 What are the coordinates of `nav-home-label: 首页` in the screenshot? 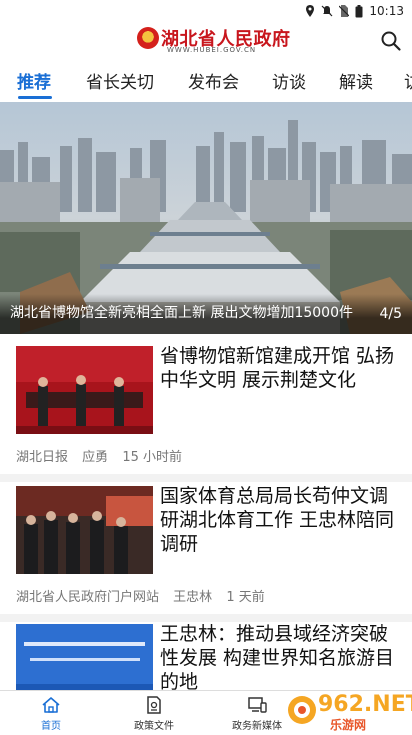 It's located at (51, 726).